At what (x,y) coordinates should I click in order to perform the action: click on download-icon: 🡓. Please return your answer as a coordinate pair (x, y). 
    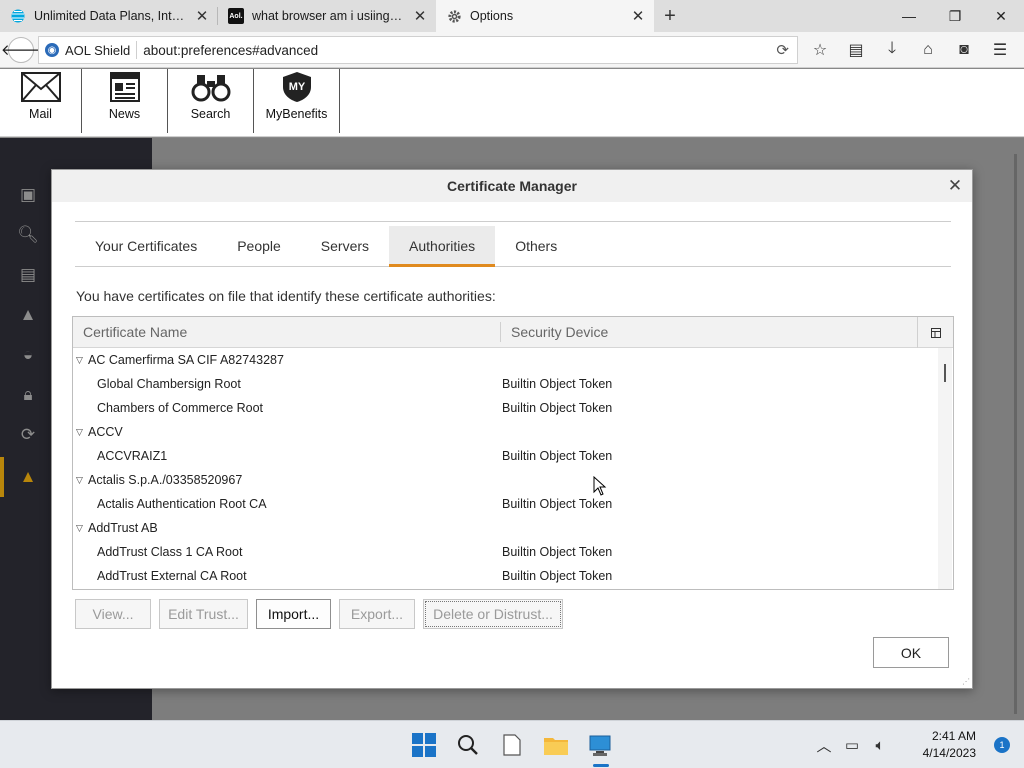
    Looking at the image, I should click on (892, 50).